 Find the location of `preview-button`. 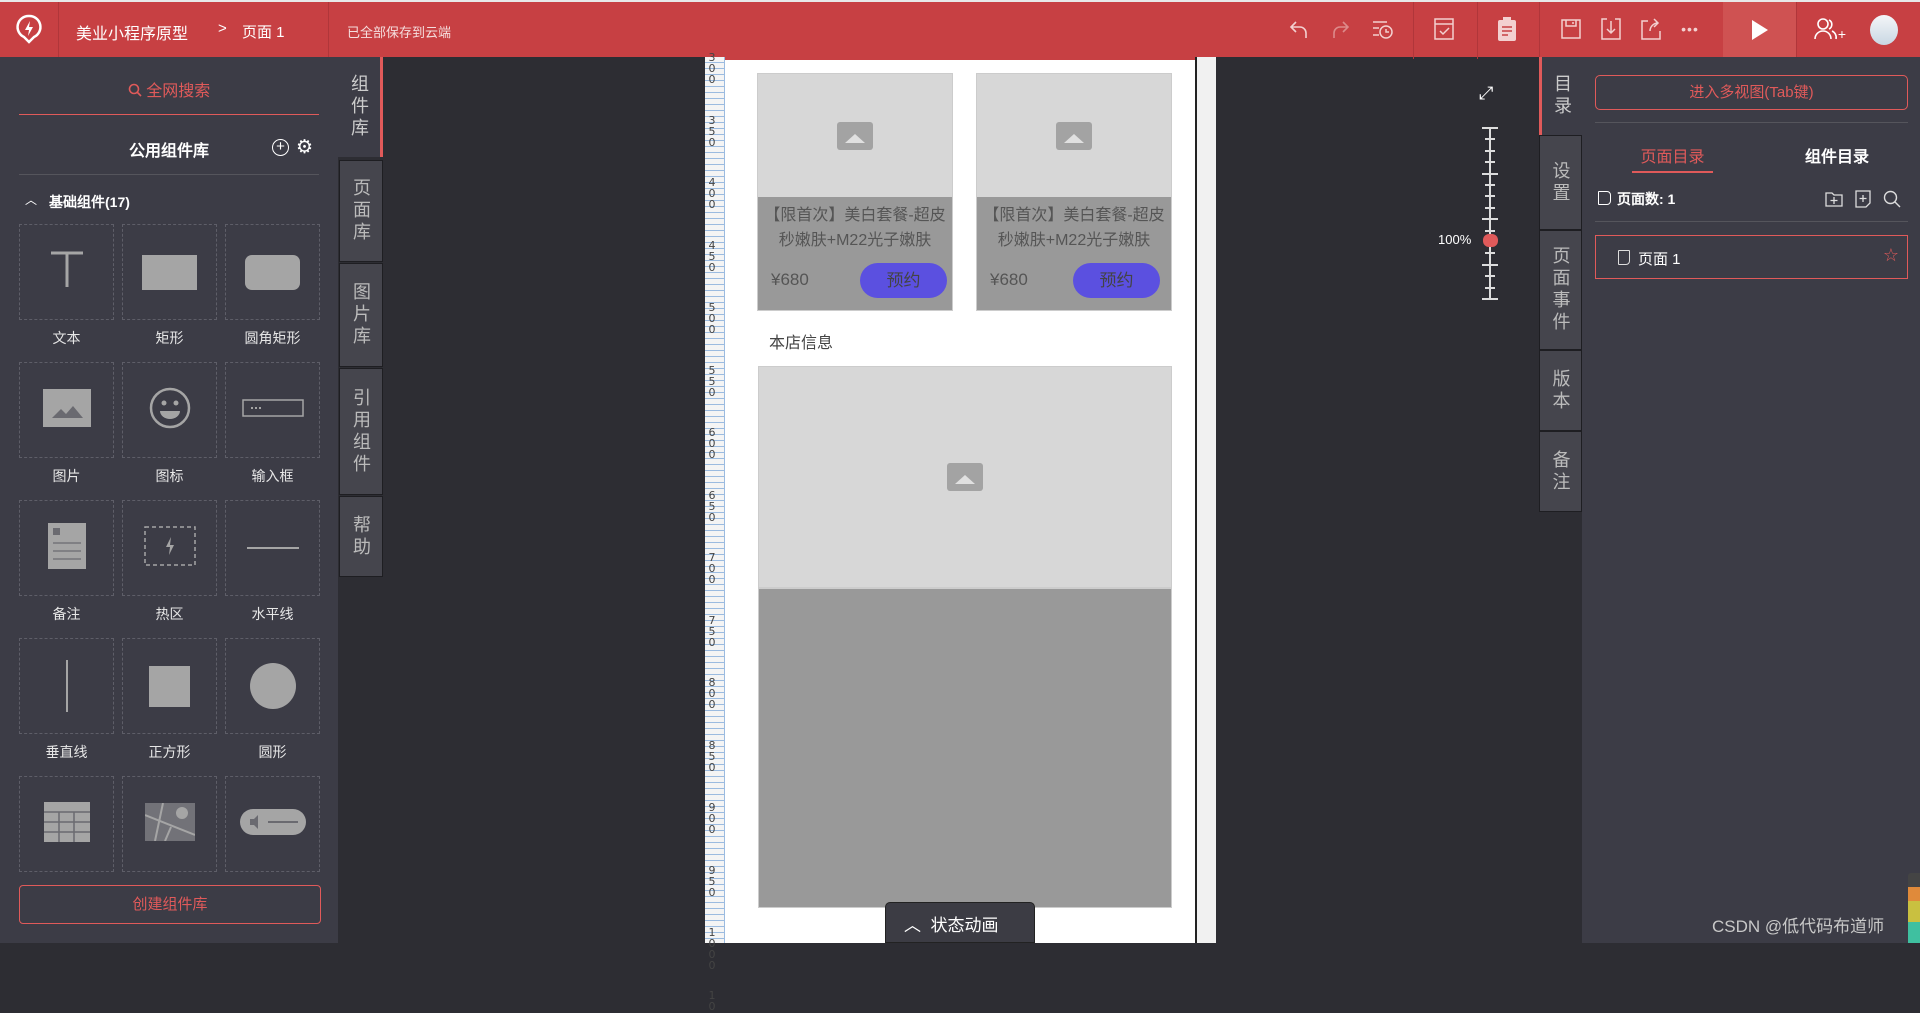

preview-button is located at coordinates (1759, 30).